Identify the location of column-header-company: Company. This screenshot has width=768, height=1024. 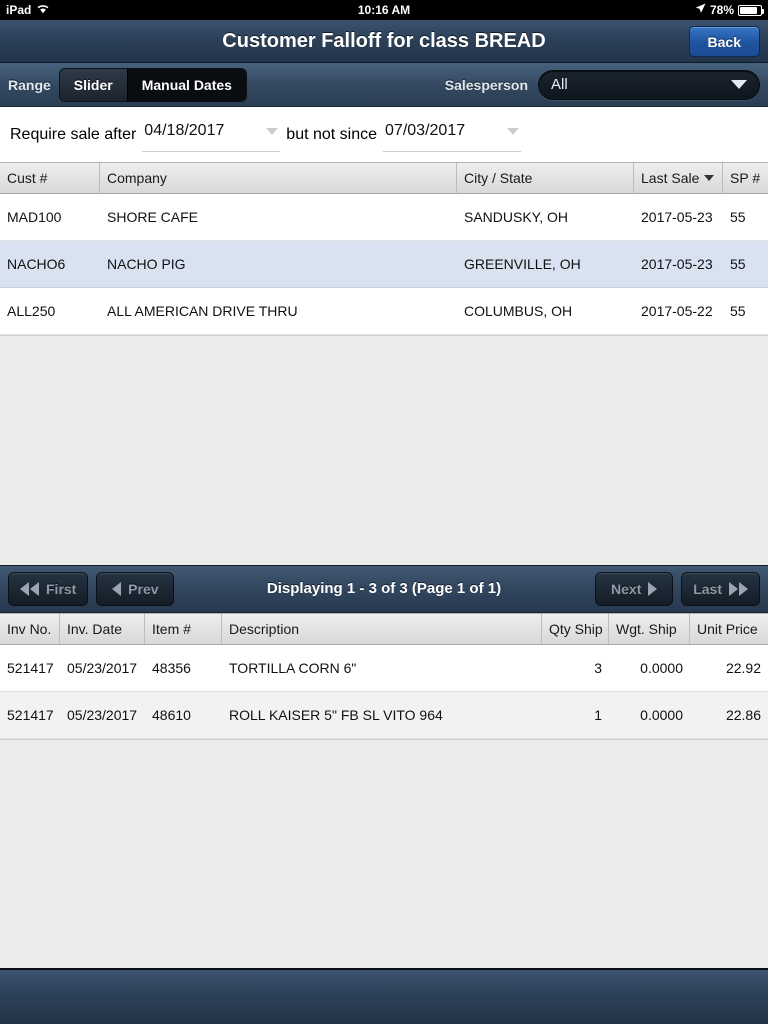
(278, 178).